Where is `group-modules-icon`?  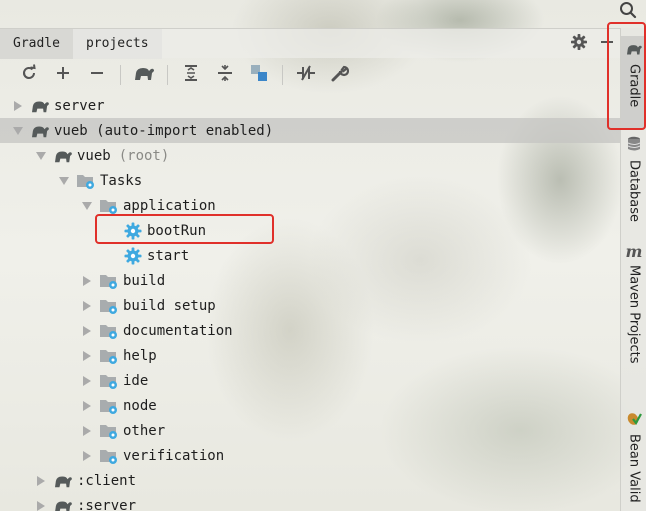 group-modules-icon is located at coordinates (259, 75).